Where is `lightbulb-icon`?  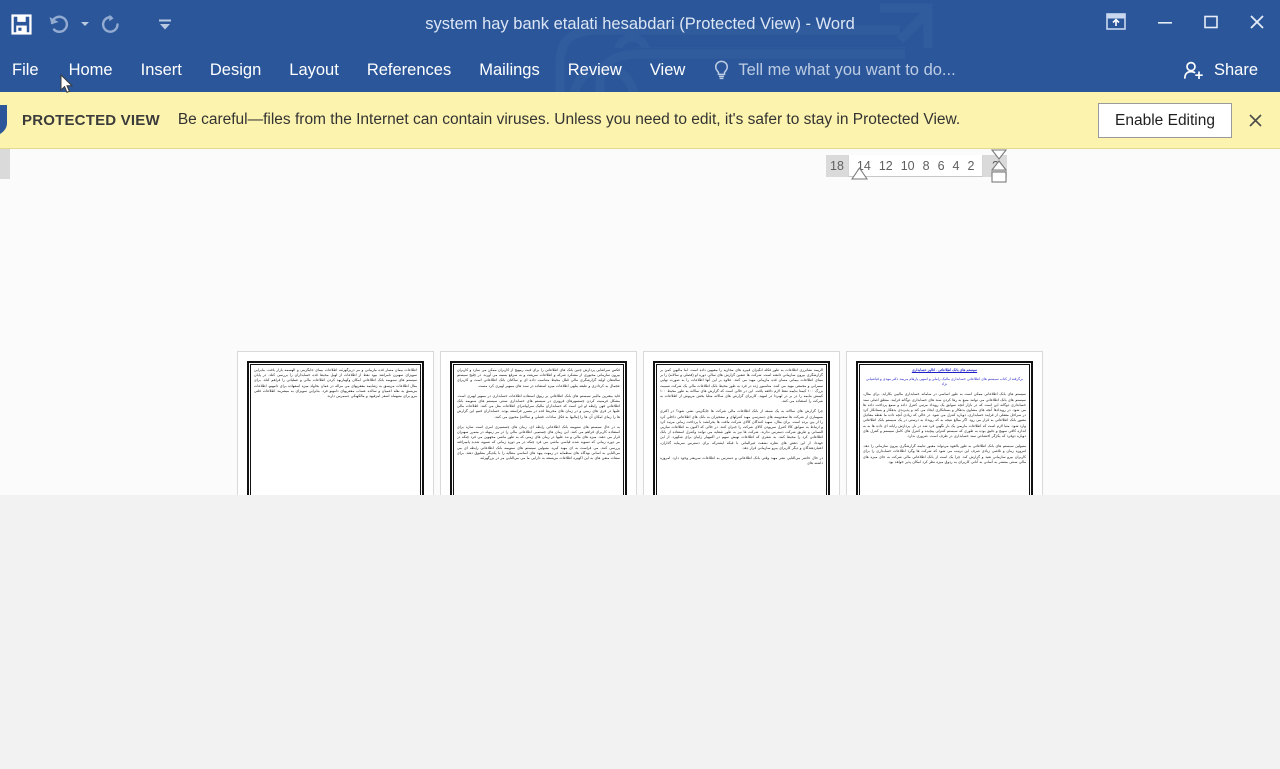
lightbulb-icon is located at coordinates (721, 70).